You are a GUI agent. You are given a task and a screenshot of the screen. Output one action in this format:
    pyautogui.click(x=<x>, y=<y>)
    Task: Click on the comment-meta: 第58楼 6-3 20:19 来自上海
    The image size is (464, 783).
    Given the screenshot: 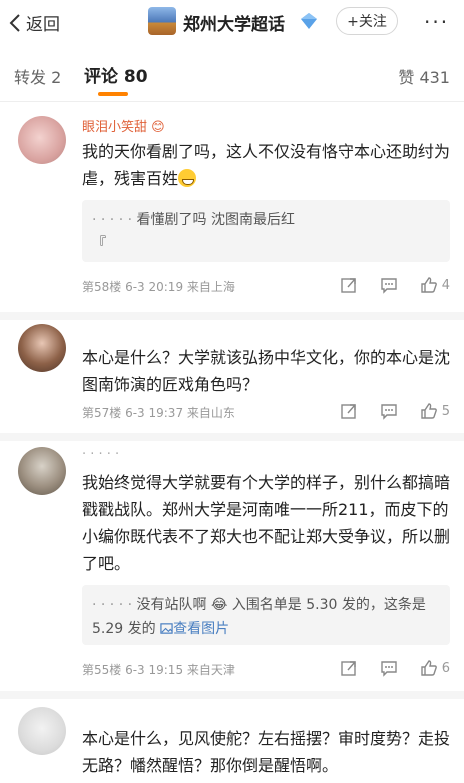 What is the action you would take?
    pyautogui.click(x=158, y=287)
    